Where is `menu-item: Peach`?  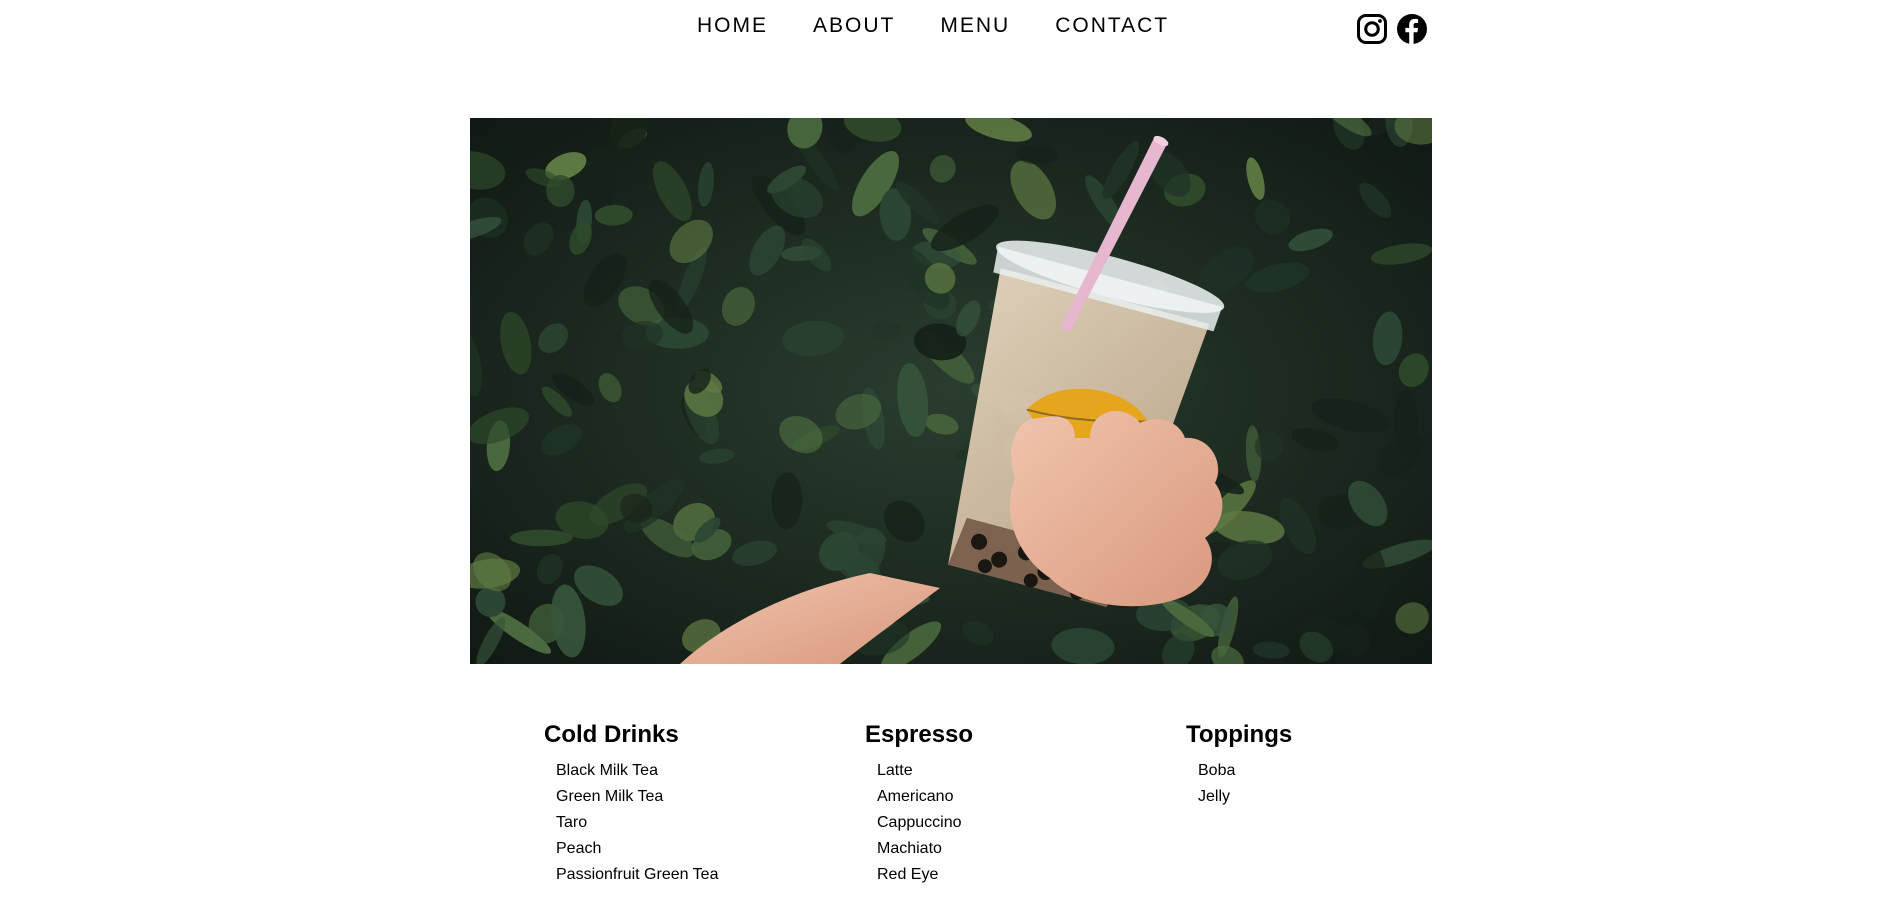
menu-item: Peach is located at coordinates (579, 848).